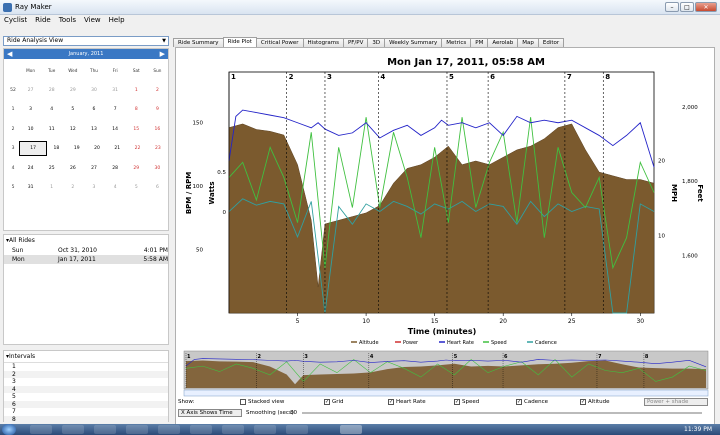 The height and width of the screenshot is (435, 720). What do you see at coordinates (198, 42) in the screenshot?
I see `tab-ride-summary: Ride Summary` at bounding box center [198, 42].